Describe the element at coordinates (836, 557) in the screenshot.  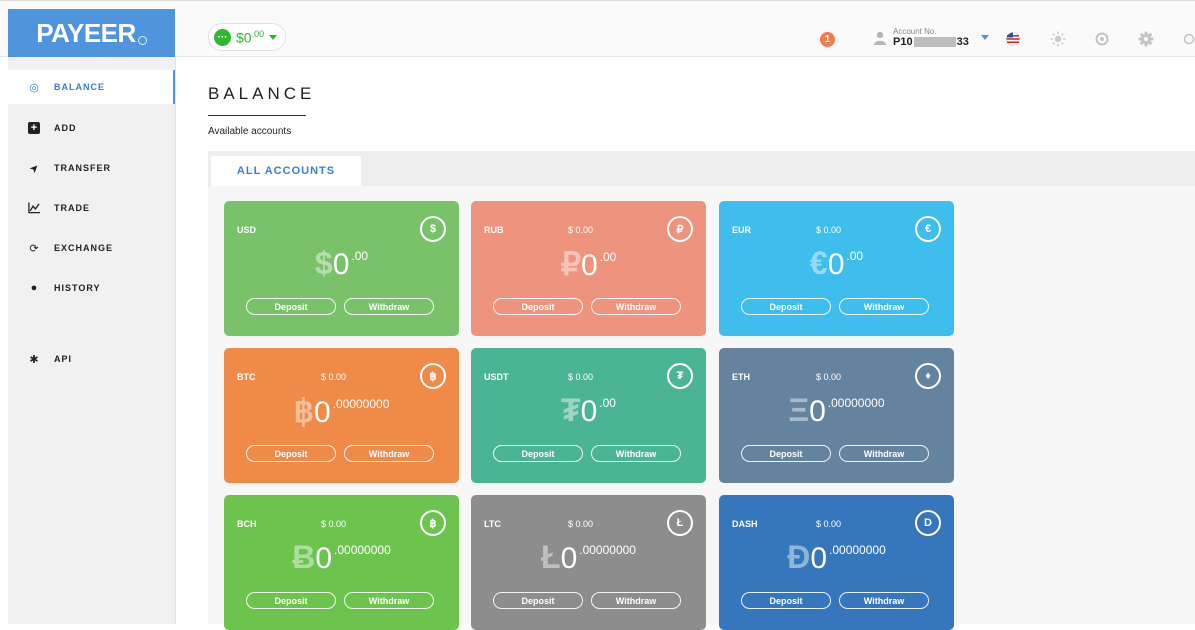
I see `card-balance: Đ0.00000000` at that location.